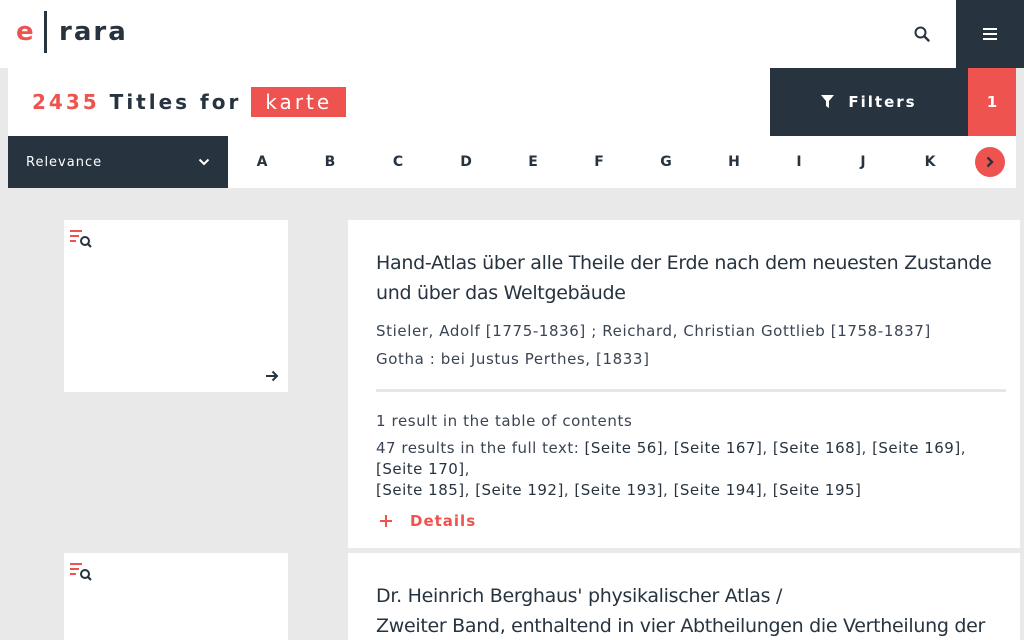  Describe the element at coordinates (66, 102) in the screenshot. I see `result-count: 2435` at that location.